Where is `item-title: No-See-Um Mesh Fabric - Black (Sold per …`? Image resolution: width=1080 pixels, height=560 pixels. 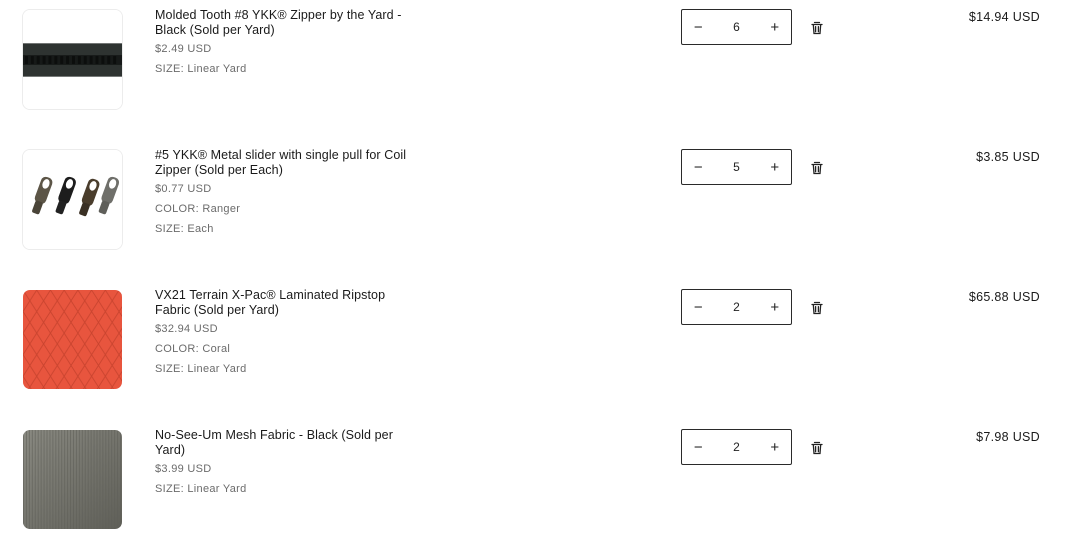
item-title: No-See-Um Mesh Fabric - Black (Sold per … is located at coordinates (285, 443).